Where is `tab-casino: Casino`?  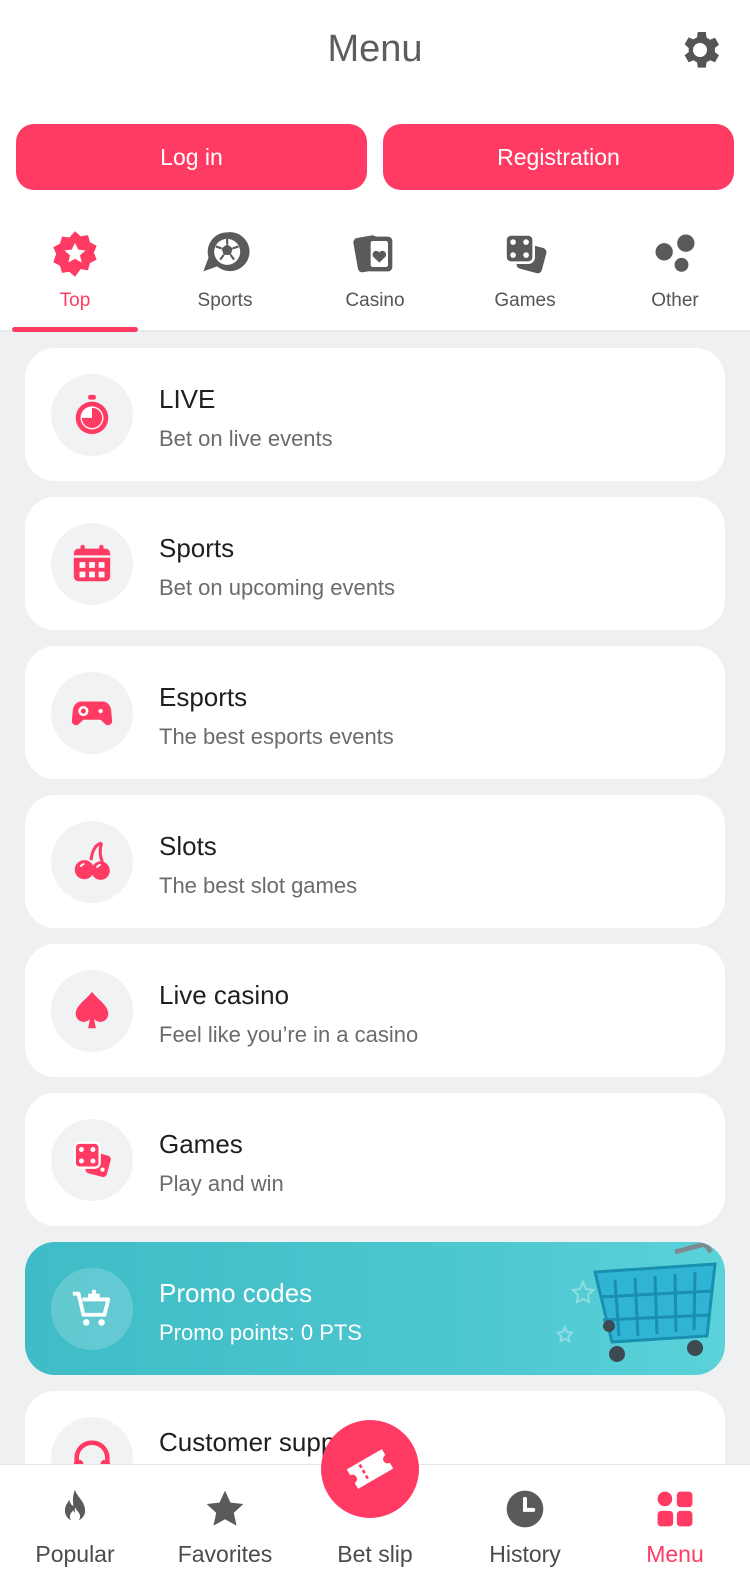 tab-casino: Casino is located at coordinates (375, 271).